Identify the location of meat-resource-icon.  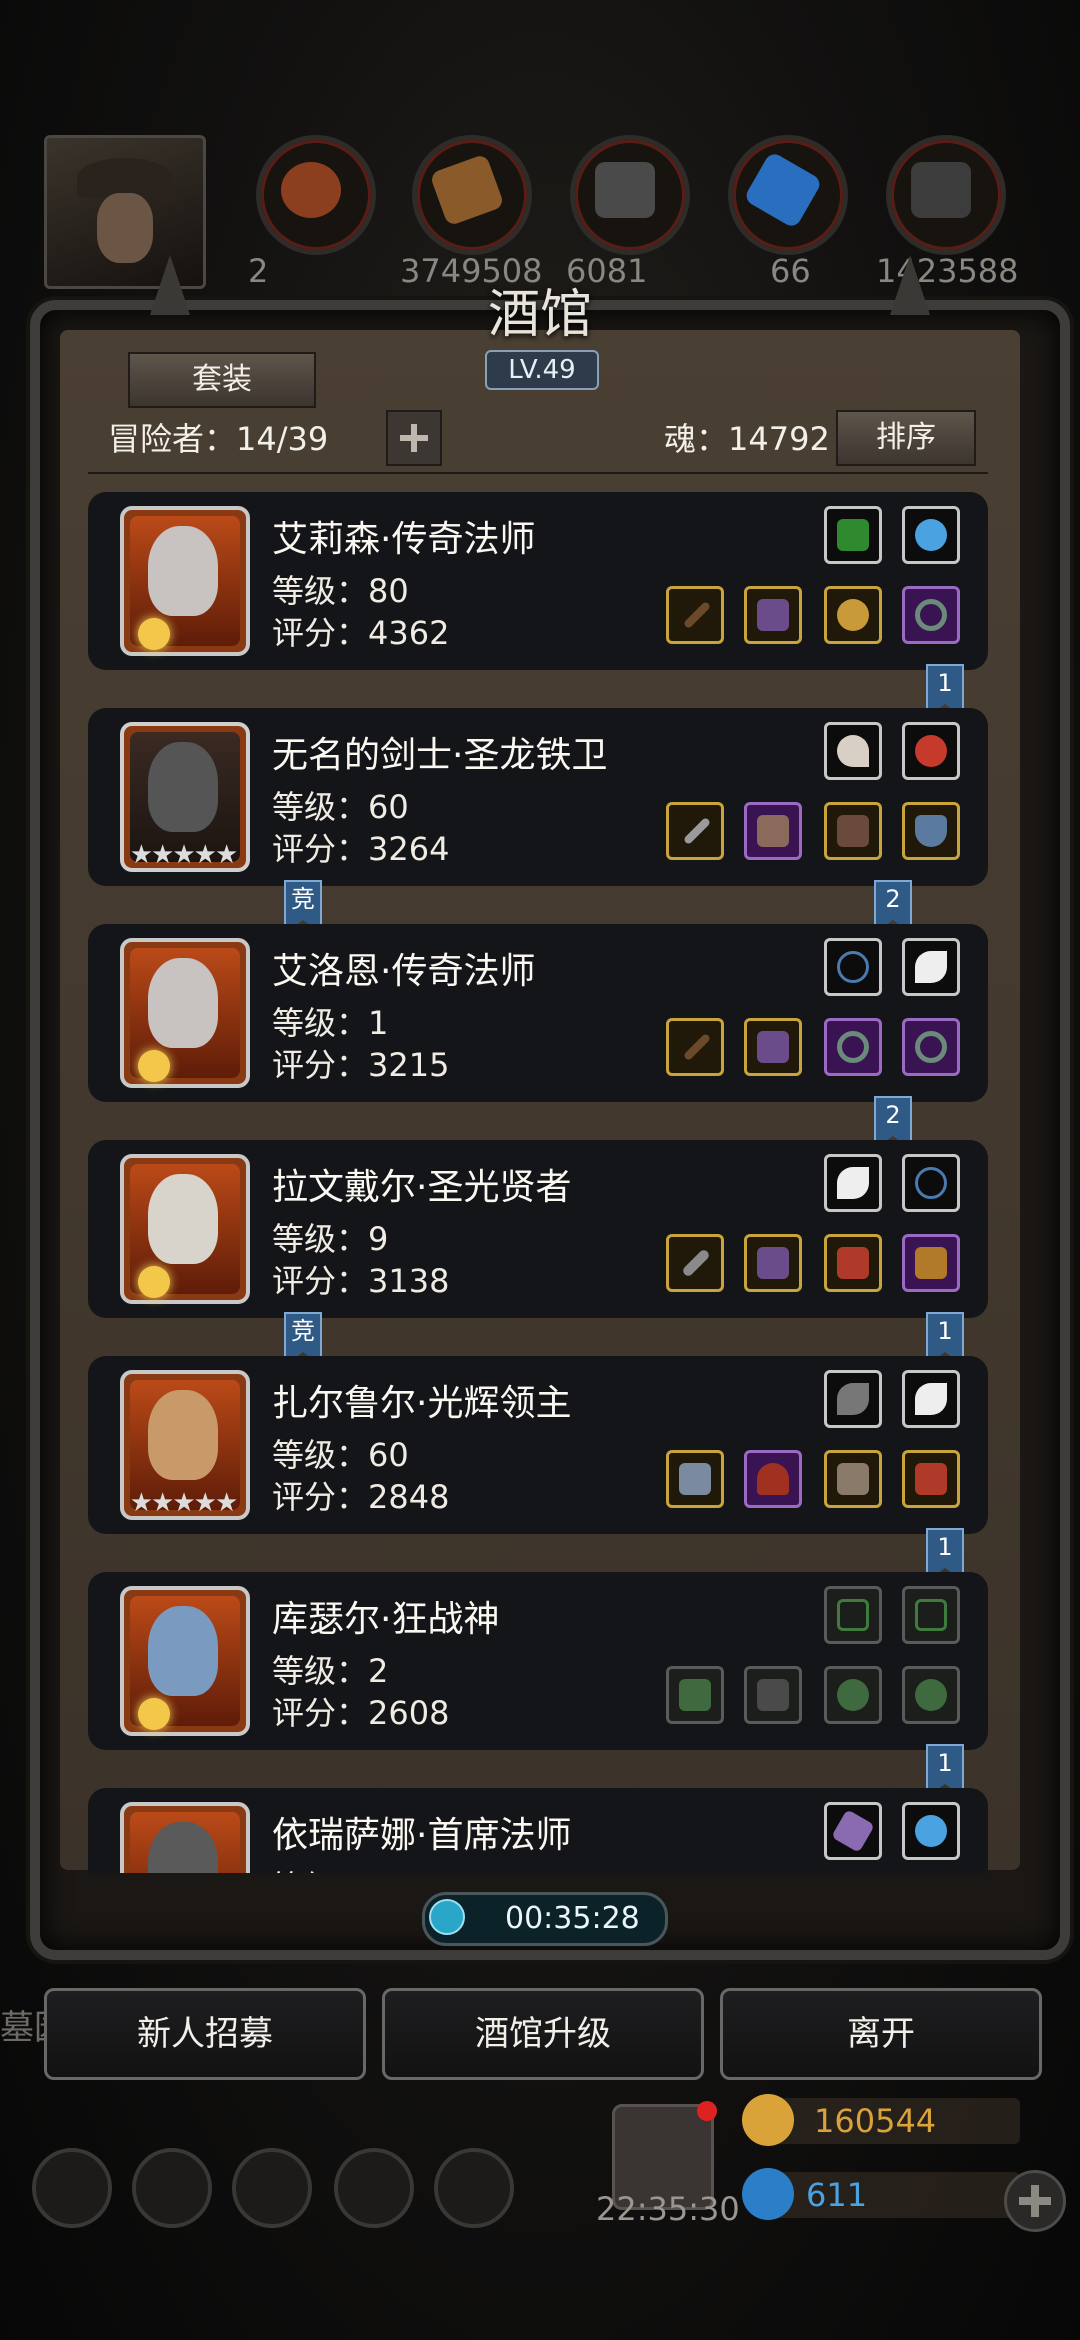
(316, 195).